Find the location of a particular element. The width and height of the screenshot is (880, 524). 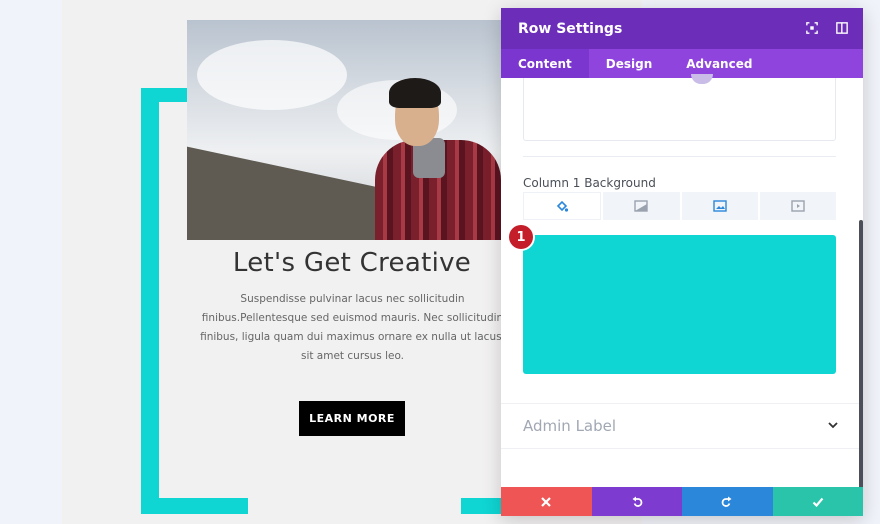

tab-design: Design is located at coordinates (629, 63).